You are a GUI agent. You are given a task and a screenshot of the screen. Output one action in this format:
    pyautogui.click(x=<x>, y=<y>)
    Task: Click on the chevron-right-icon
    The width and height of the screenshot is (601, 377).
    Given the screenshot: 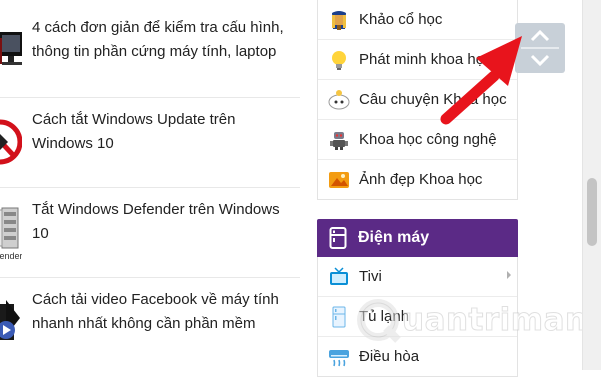 What is the action you would take?
    pyautogui.click(x=509, y=275)
    